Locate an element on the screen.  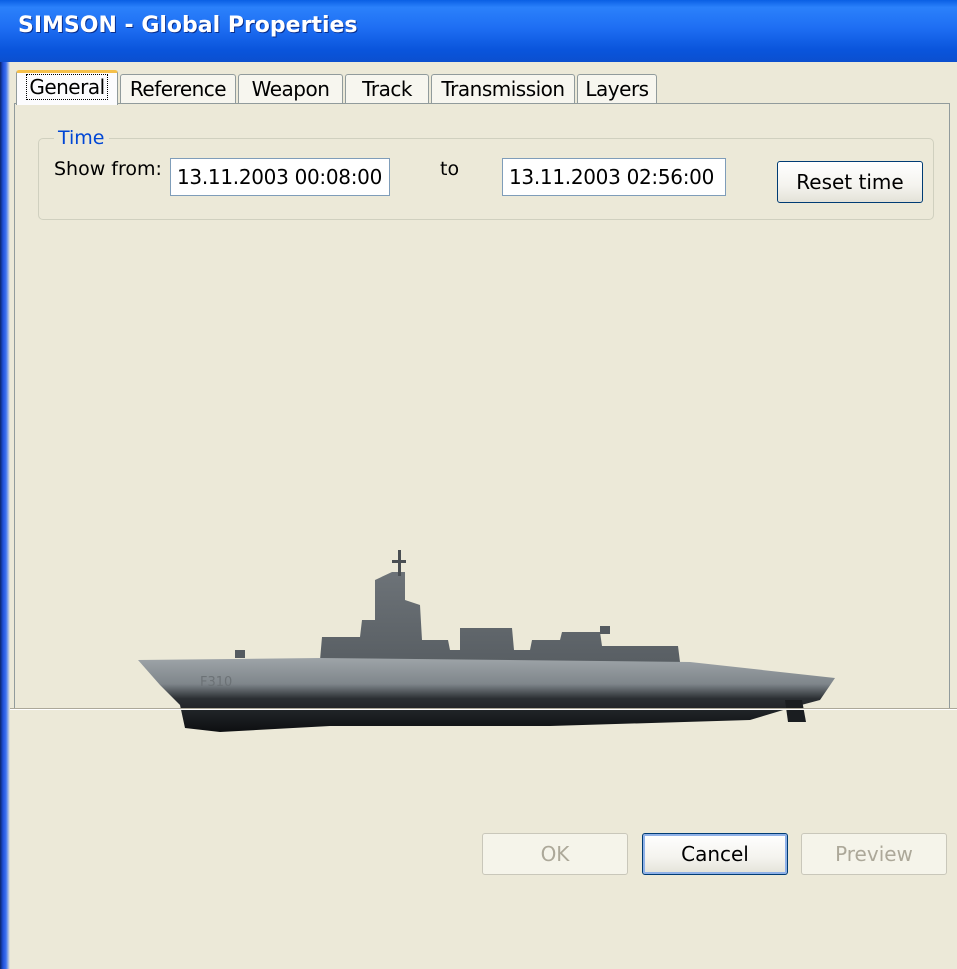
tab-track: Track is located at coordinates (387, 89).